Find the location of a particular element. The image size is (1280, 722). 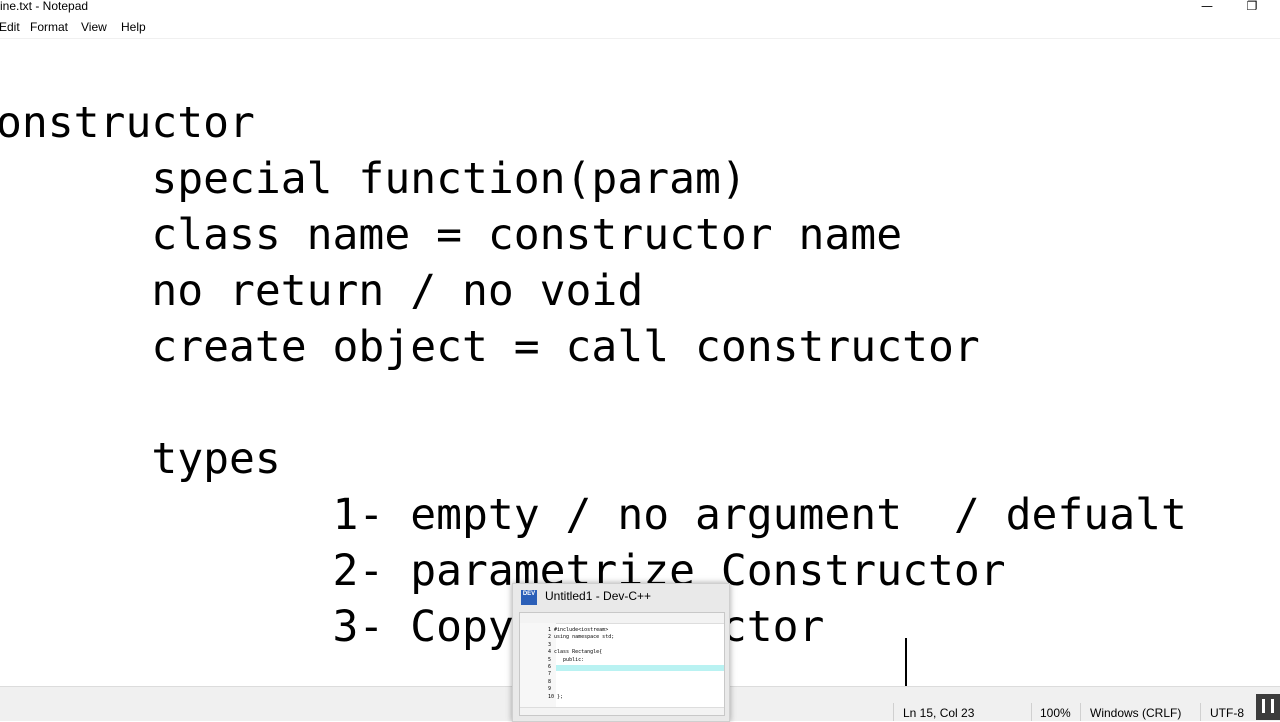

preview-code-line: 5 public: is located at coordinates (566, 659).